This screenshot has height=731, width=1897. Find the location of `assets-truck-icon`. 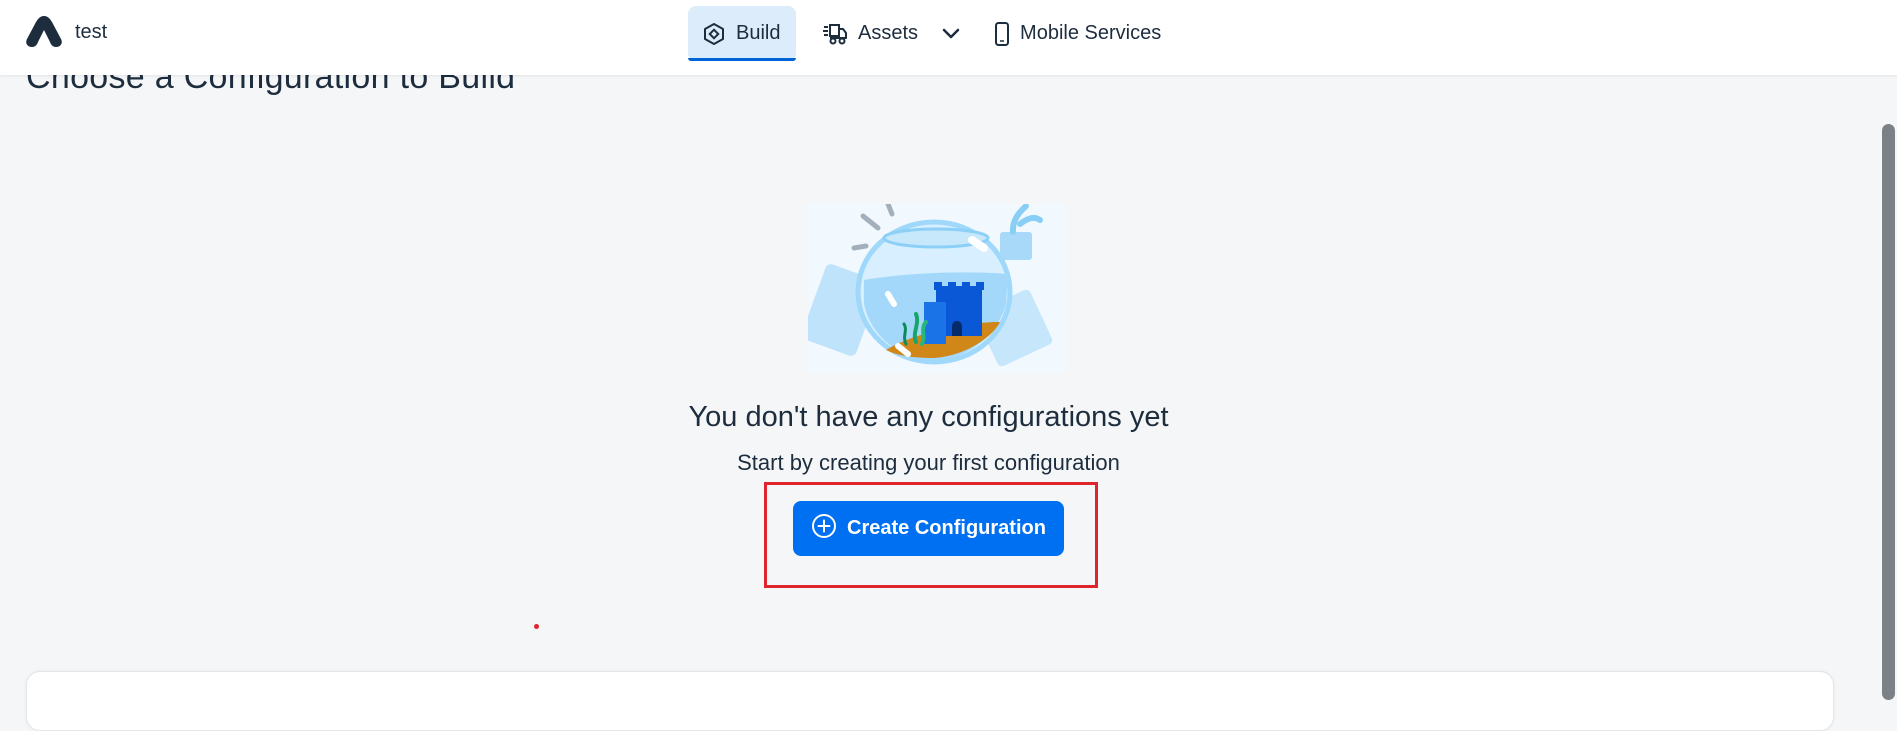

assets-truck-icon is located at coordinates (835, 34).